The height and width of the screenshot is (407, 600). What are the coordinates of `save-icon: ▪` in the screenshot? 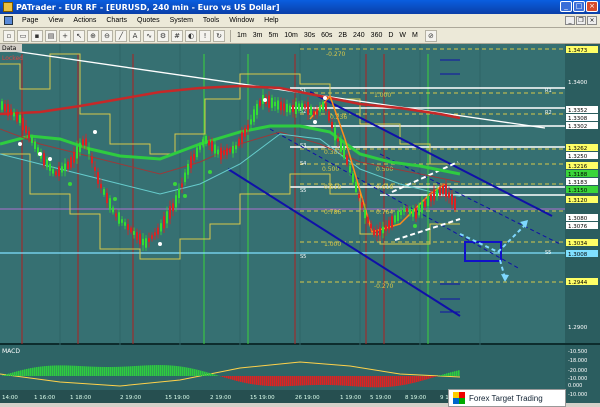 It's located at (37, 36).